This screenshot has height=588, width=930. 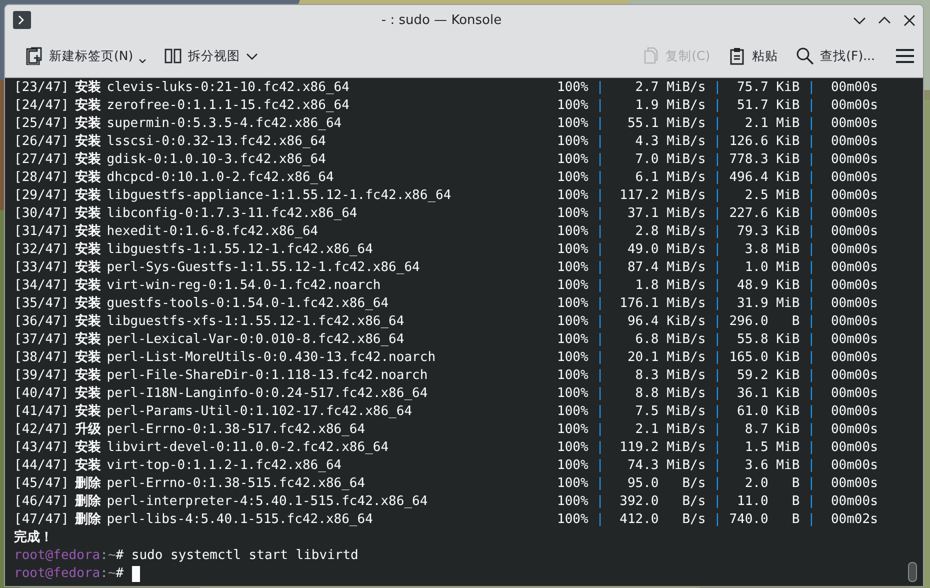 I want to click on menu-icon, so click(x=905, y=56).